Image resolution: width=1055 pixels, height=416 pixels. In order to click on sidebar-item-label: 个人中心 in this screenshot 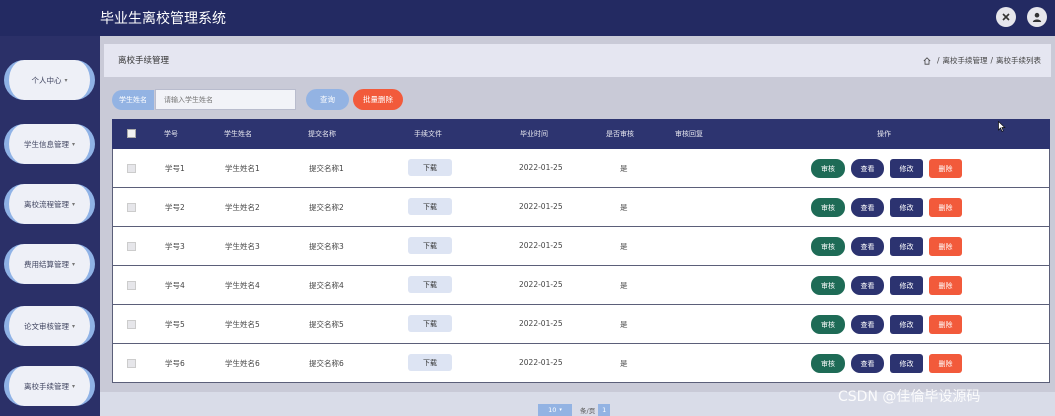, I will do `click(46, 80)`.